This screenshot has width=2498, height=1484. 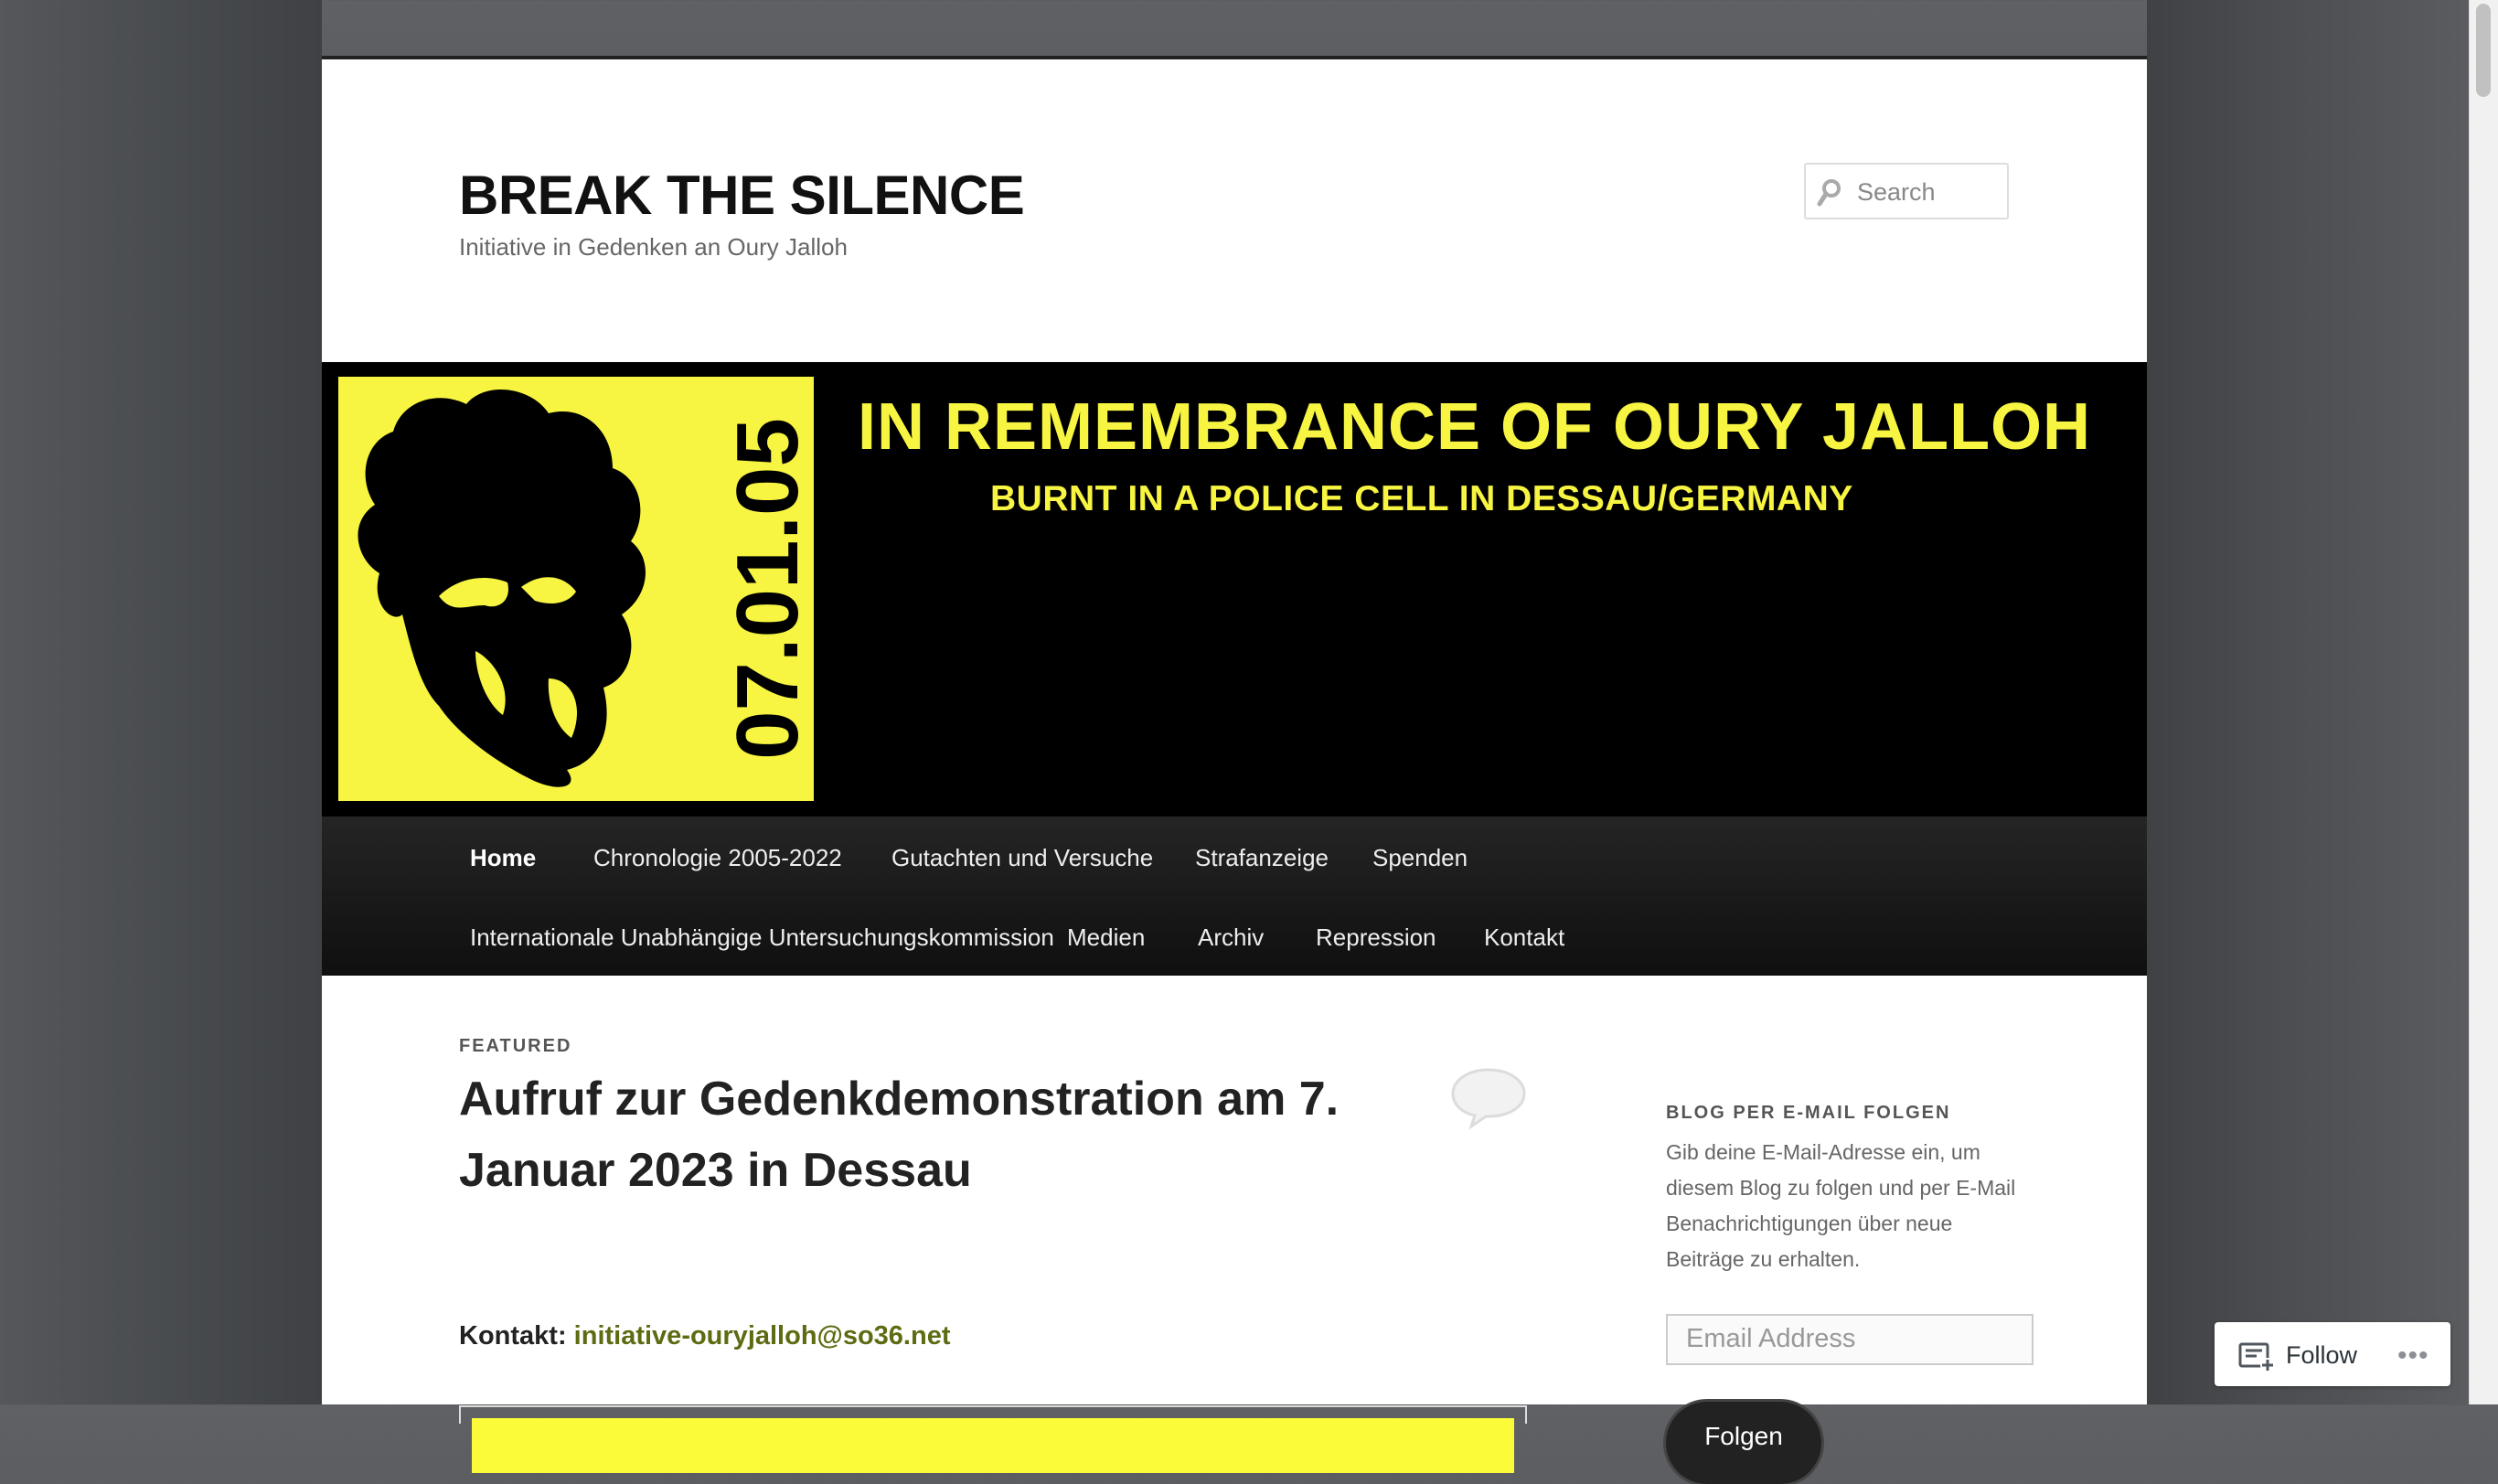 What do you see at coordinates (717, 858) in the screenshot?
I see `nav-item-chronologie: Chronologie 2005-2022` at bounding box center [717, 858].